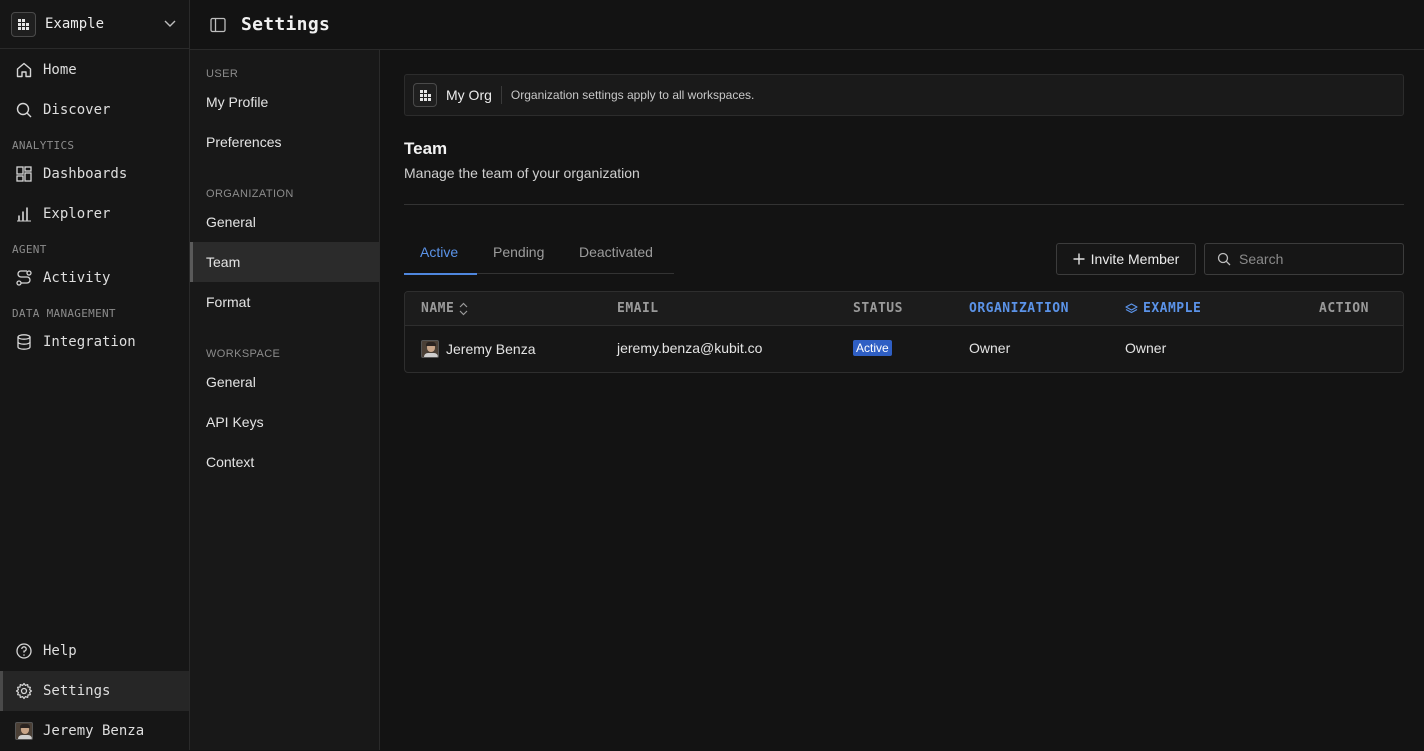  What do you see at coordinates (1019, 308) in the screenshot?
I see `column-organization: ORGANIZATION` at bounding box center [1019, 308].